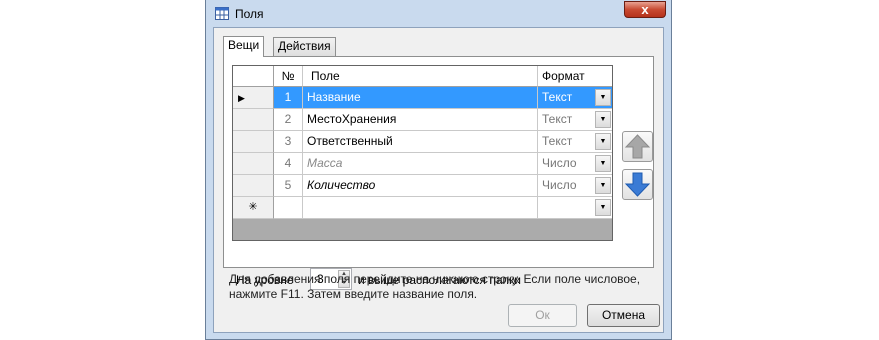  I want to click on move-up-button, so click(637, 146).